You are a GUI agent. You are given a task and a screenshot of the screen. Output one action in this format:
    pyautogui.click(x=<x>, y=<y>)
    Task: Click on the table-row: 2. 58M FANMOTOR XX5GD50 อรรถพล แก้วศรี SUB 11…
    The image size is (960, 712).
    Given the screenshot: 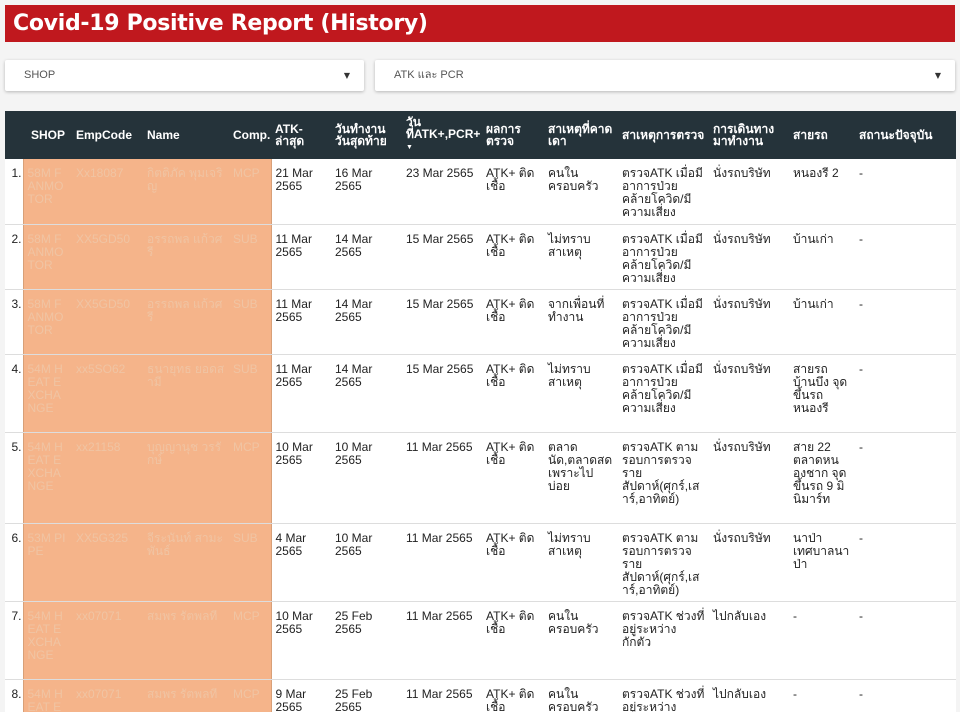 What is the action you would take?
    pyautogui.click(x=480, y=257)
    